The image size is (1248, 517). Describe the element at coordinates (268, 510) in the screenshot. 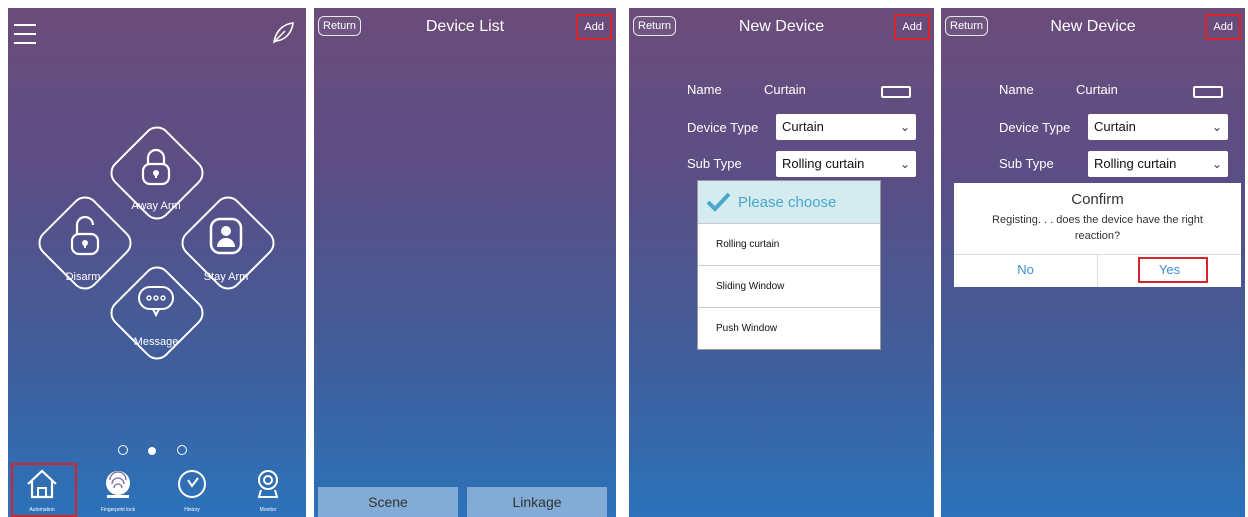

I see `nav-label: Monitor` at that location.